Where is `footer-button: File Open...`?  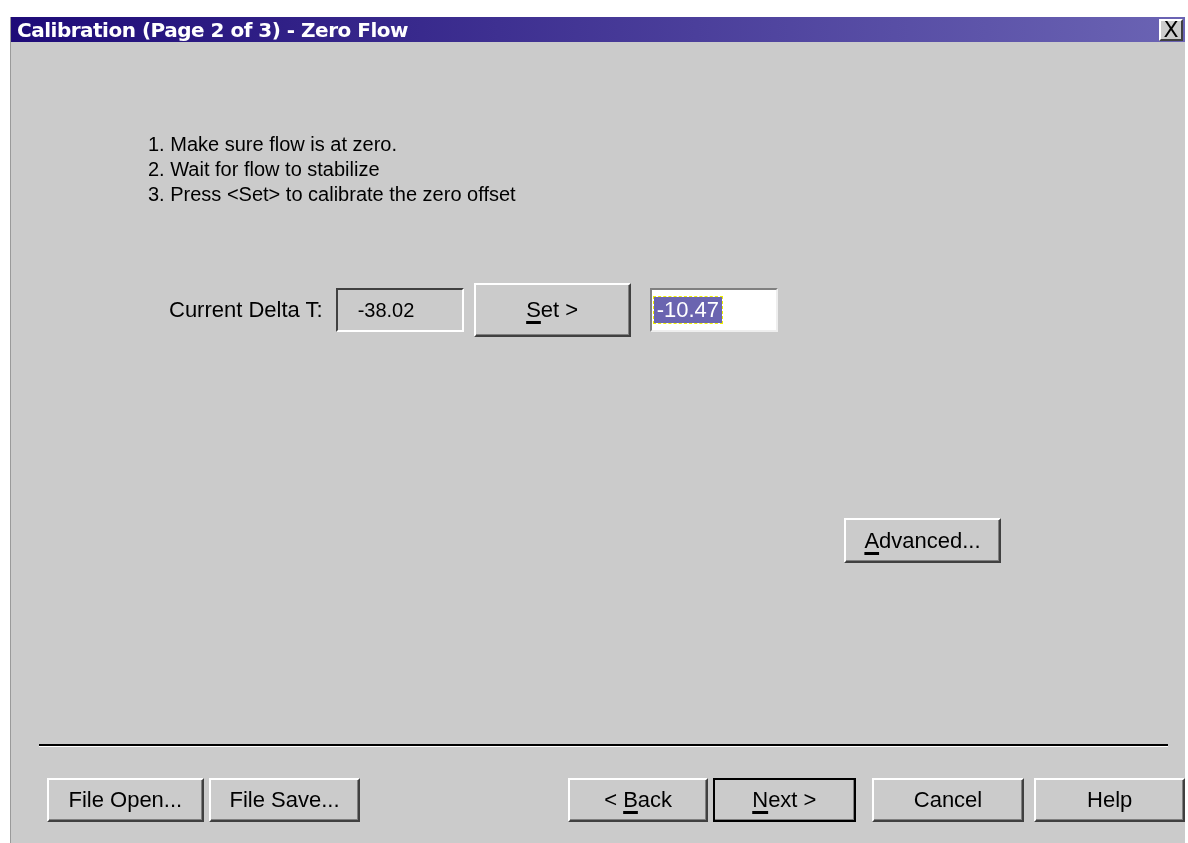
footer-button: File Open... is located at coordinates (125, 800).